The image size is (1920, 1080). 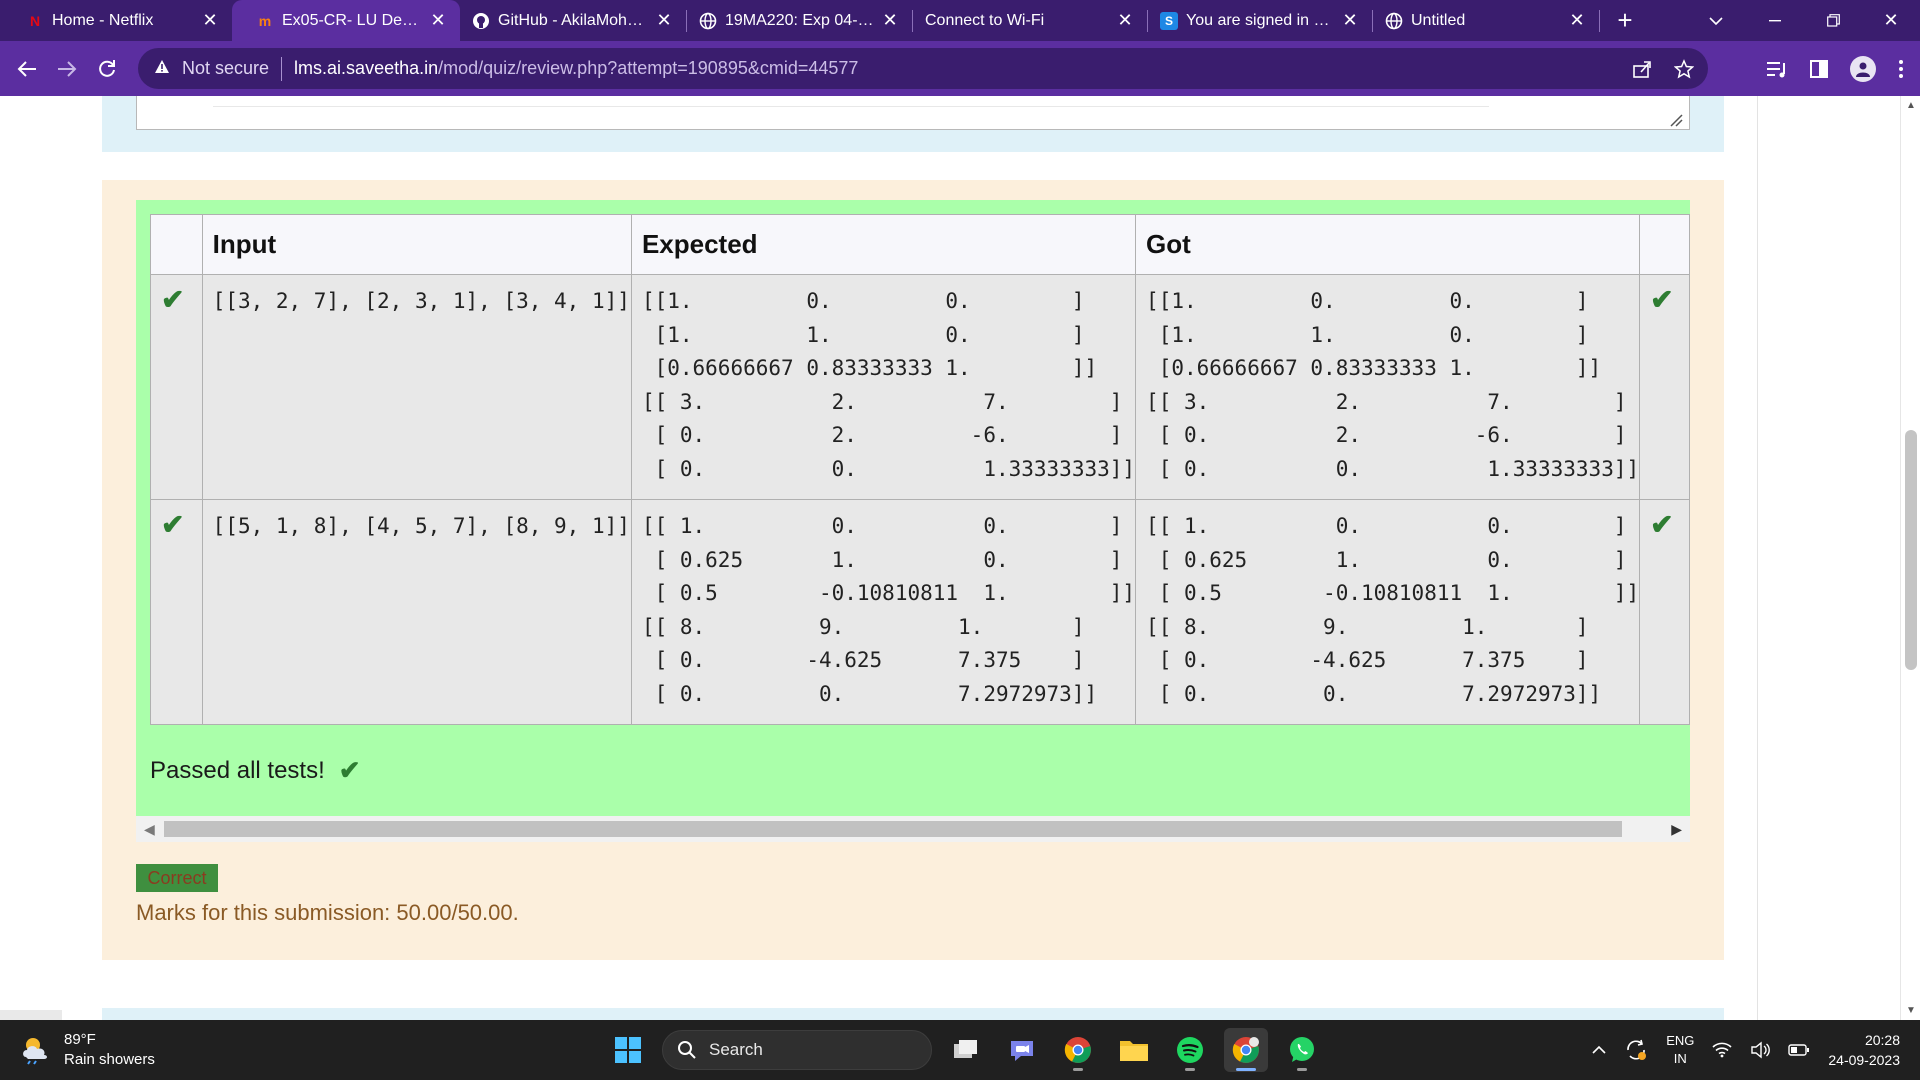 What do you see at coordinates (103, 20) in the screenshot?
I see `tab-title: Home - Netflix` at bounding box center [103, 20].